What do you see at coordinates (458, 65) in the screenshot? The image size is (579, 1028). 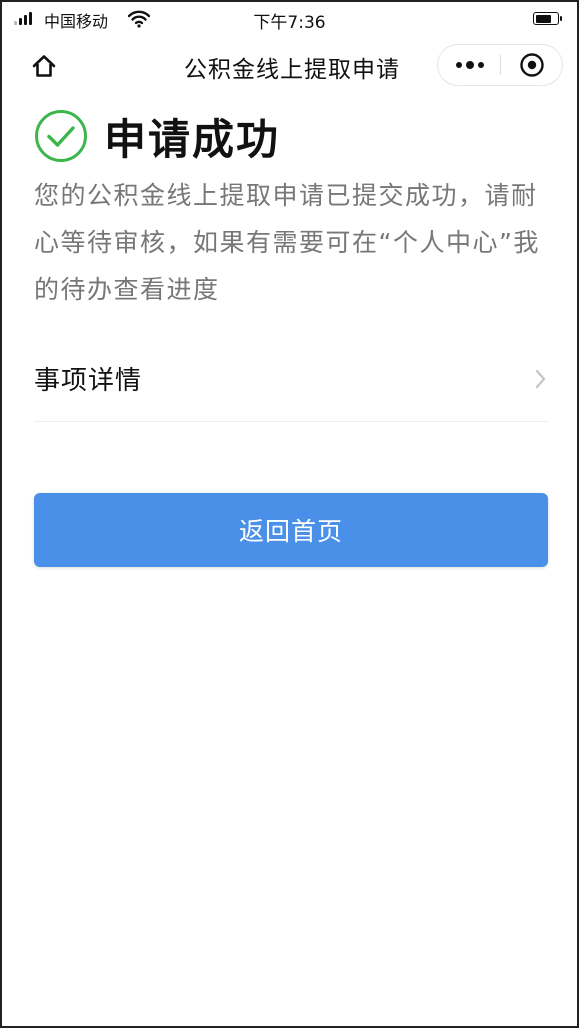 I see `more-dots-icon` at bounding box center [458, 65].